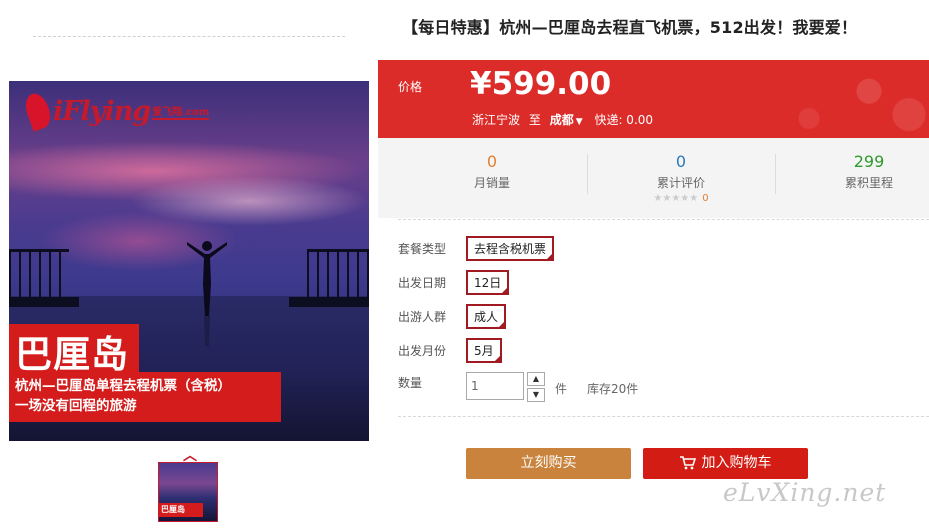 The height and width of the screenshot is (530, 929). I want to click on quantity-row: 数量 ▲ ▼ 件 库存20件, so click(518, 388).